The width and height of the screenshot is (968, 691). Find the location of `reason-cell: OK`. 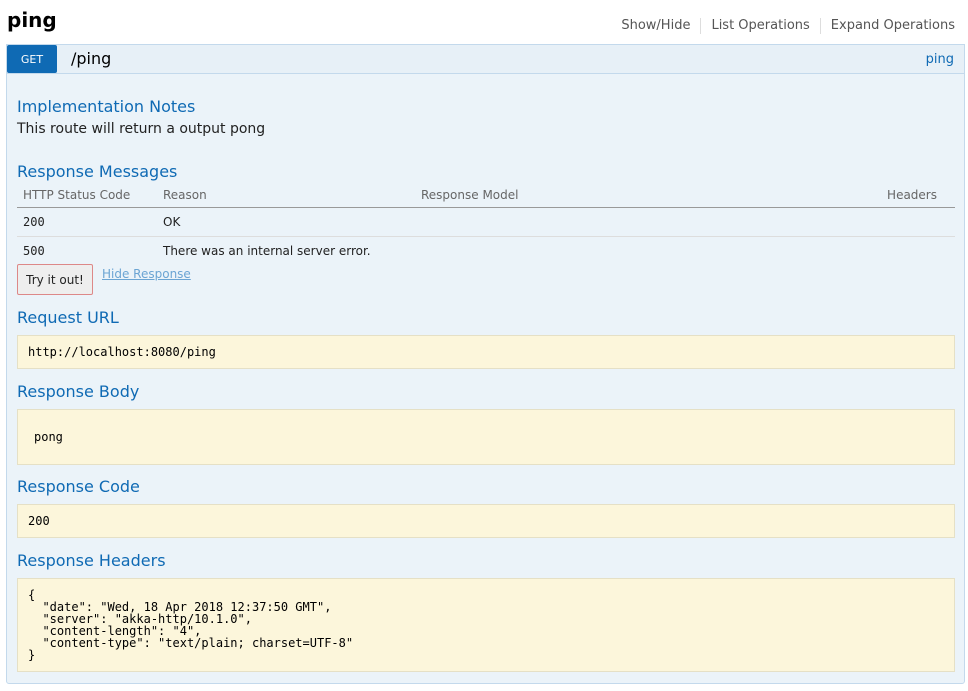

reason-cell: OK is located at coordinates (556, 222).